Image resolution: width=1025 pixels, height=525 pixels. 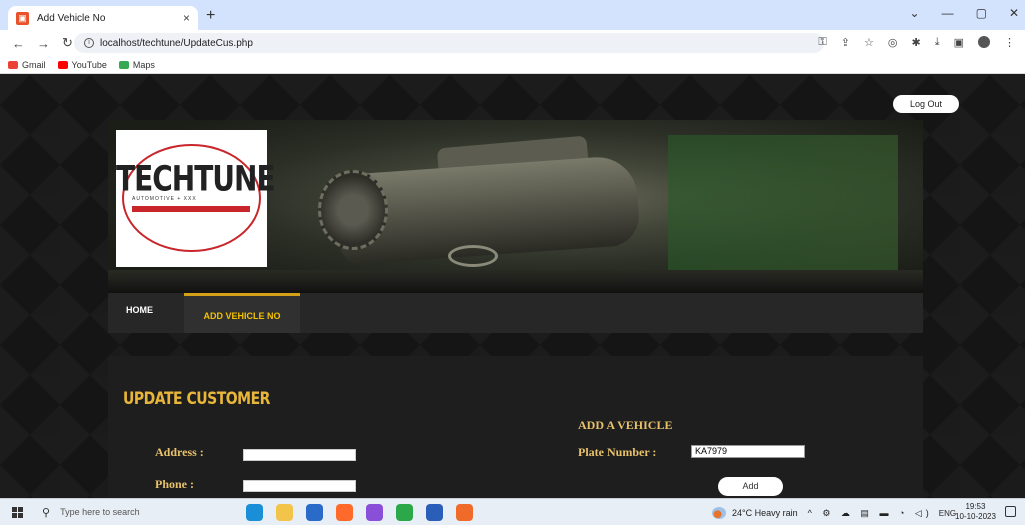 I want to click on url-text: localhost/techtune/UpdateCus.php, so click(x=176, y=43).